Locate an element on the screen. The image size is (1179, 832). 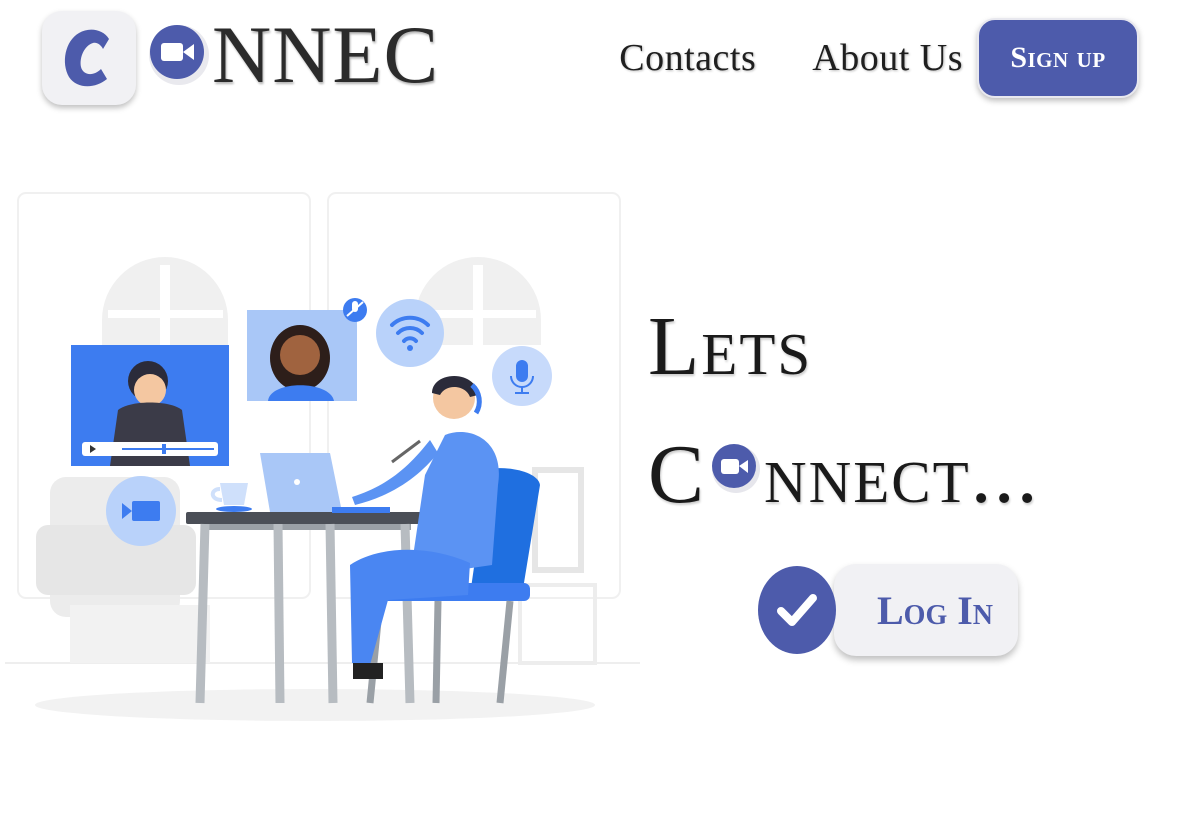
signup-button: Sign up is located at coordinates (1058, 58).